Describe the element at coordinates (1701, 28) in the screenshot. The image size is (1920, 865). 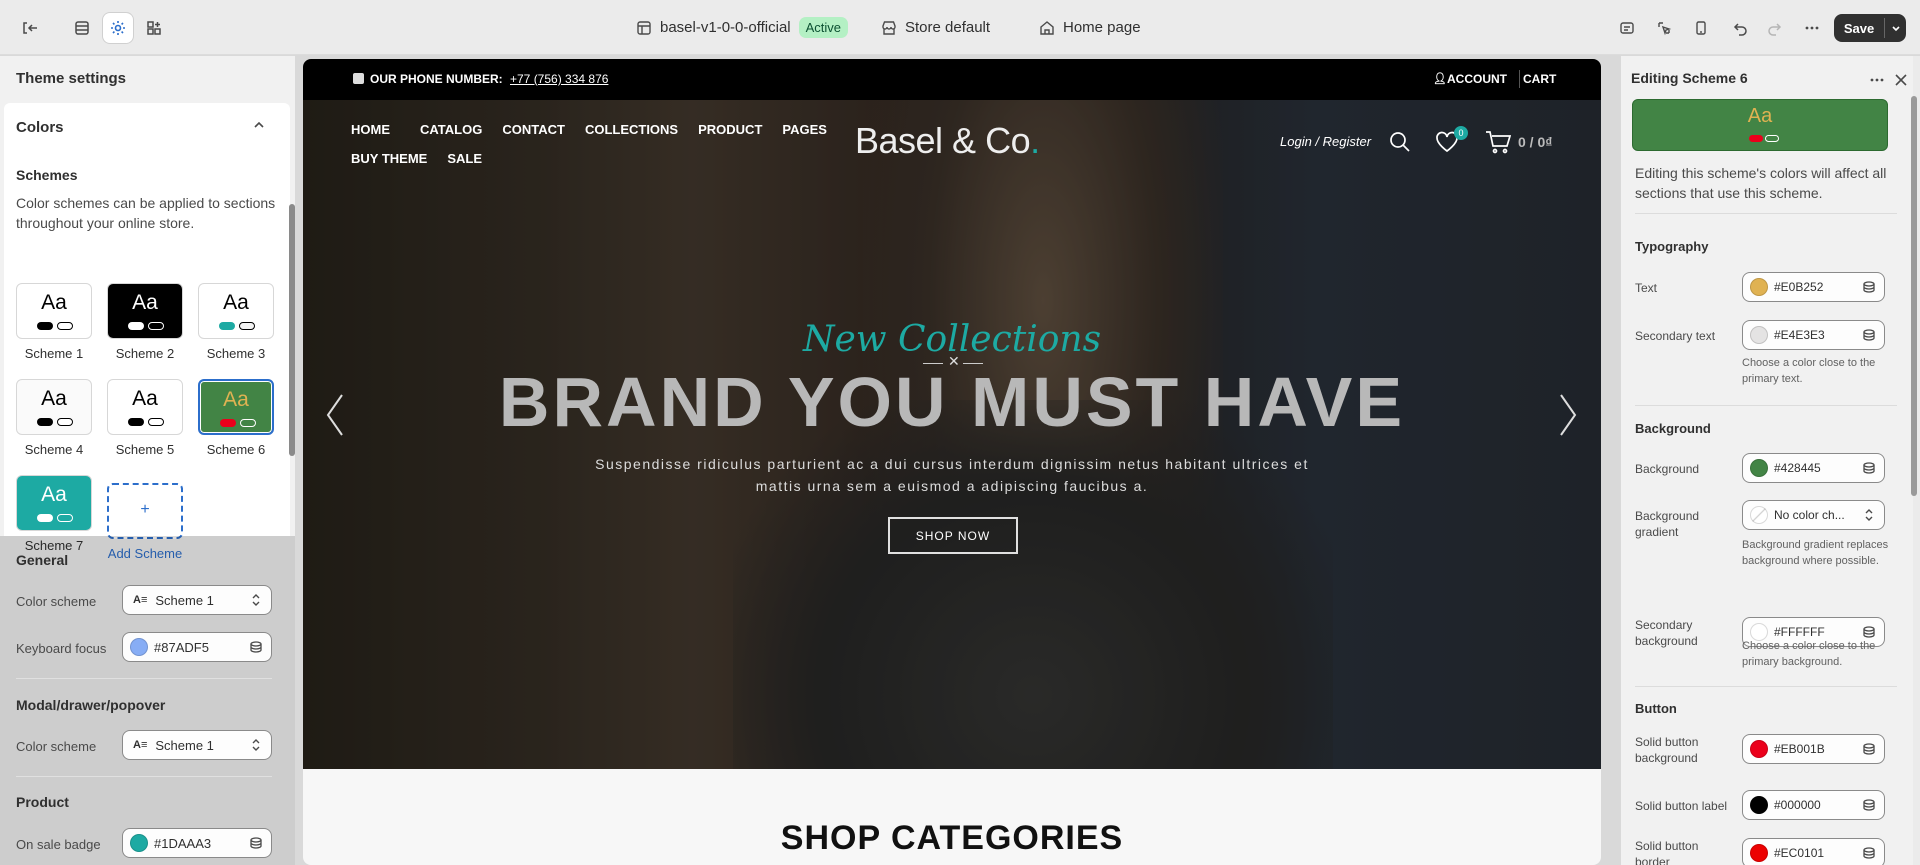
I see `mobile-preview-icon` at that location.